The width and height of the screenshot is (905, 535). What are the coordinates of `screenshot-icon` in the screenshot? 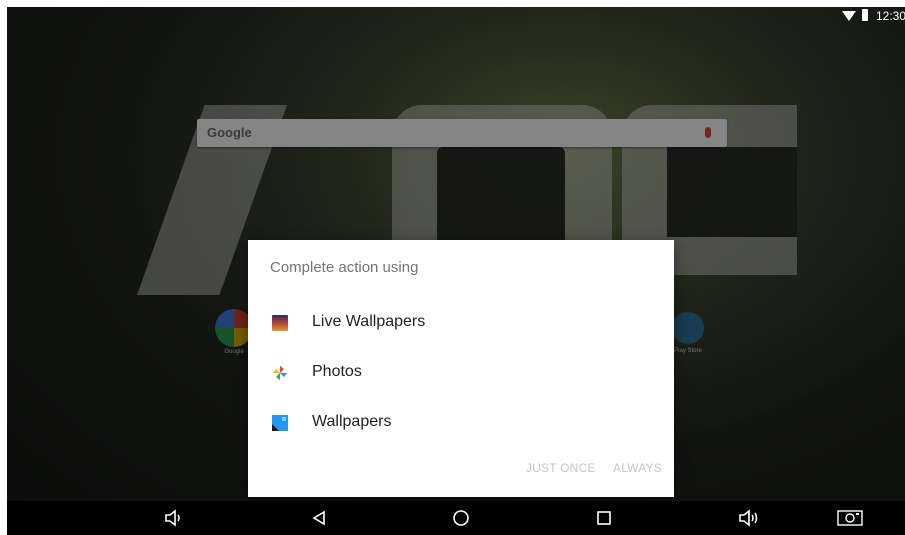 It's located at (850, 518).